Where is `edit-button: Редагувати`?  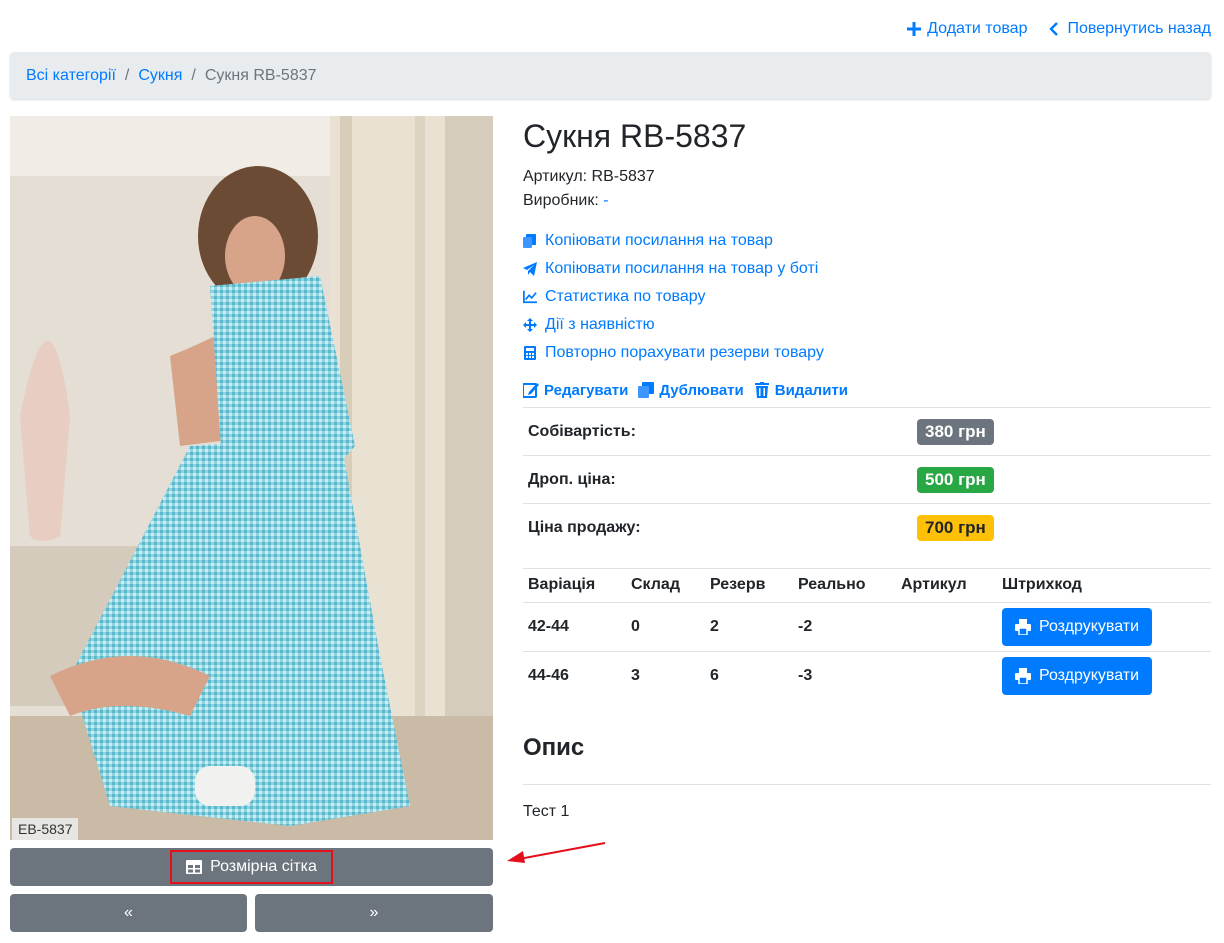
edit-button: Редагувати is located at coordinates (575, 390).